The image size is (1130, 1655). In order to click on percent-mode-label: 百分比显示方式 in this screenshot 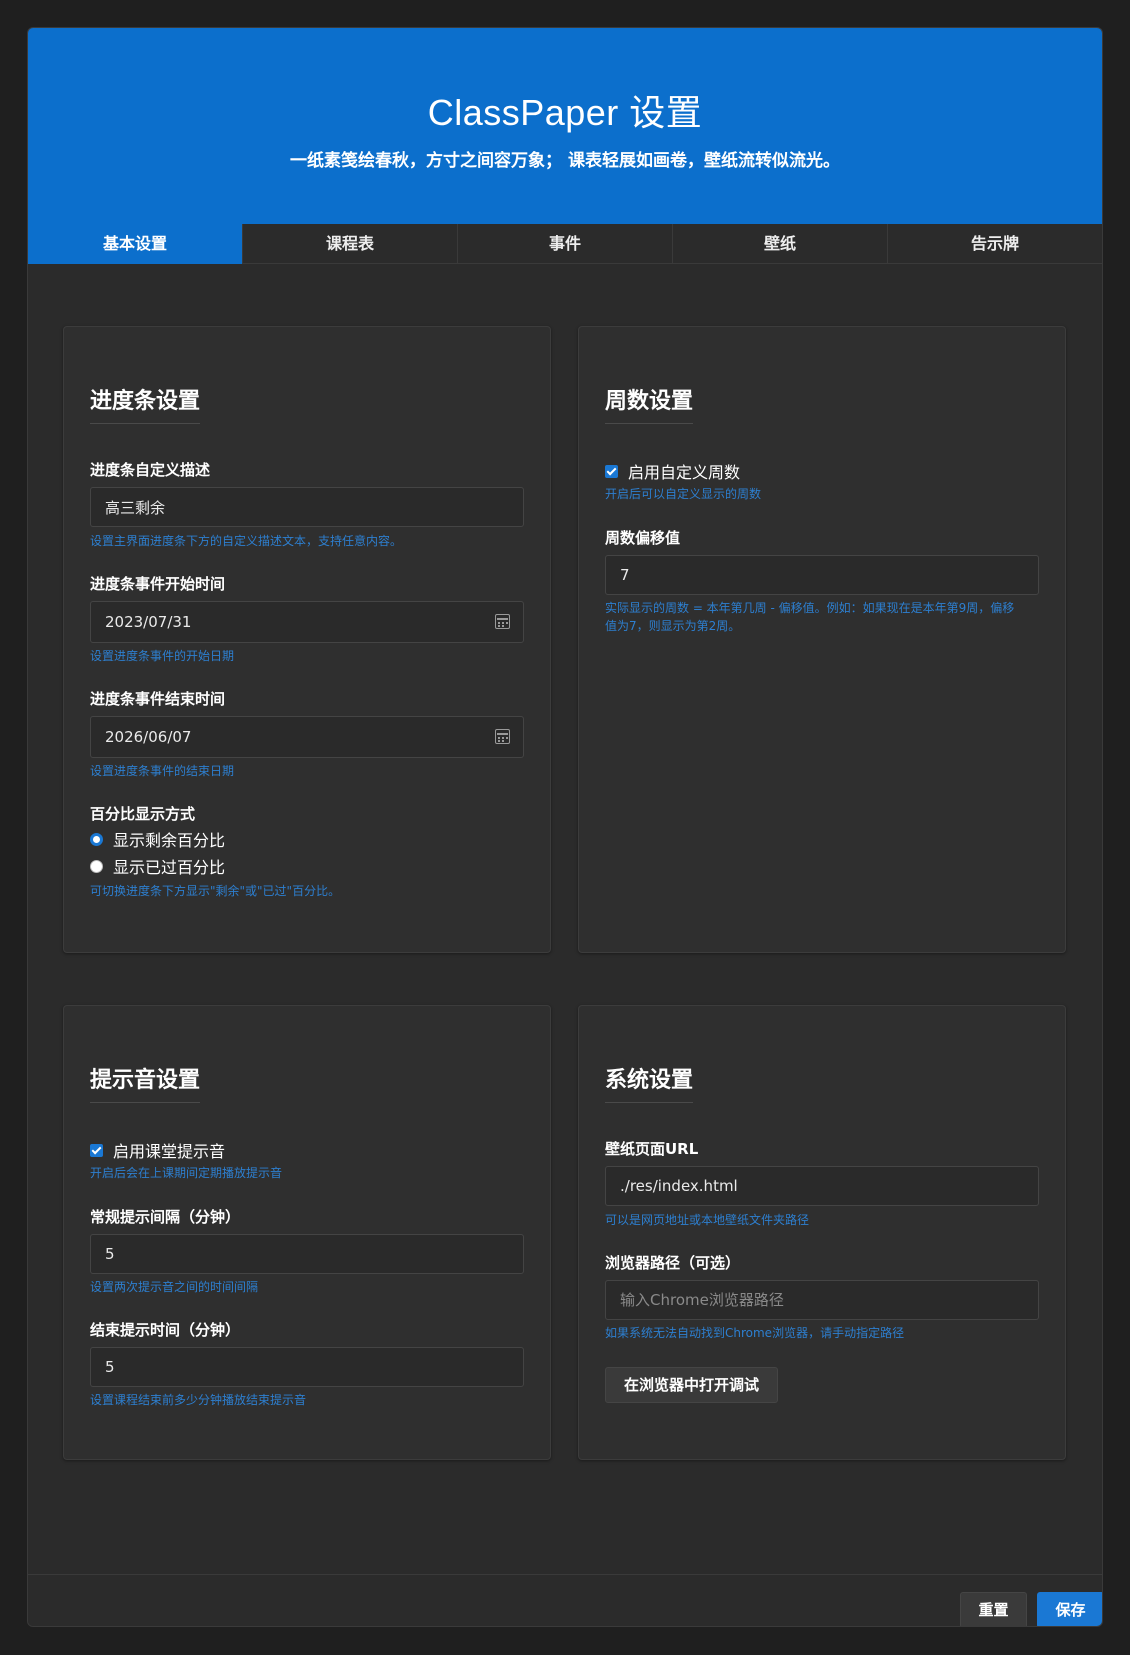, I will do `click(143, 814)`.